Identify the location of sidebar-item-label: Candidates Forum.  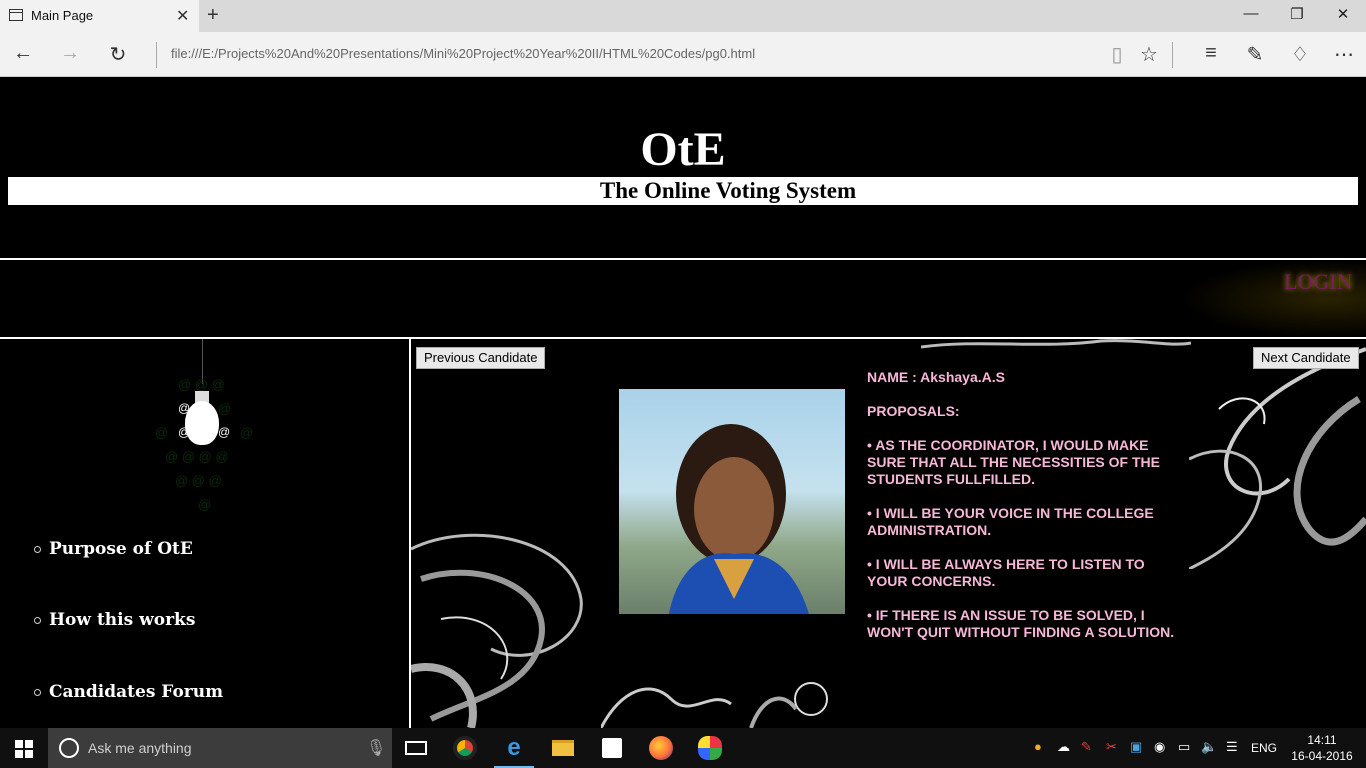
(136, 692).